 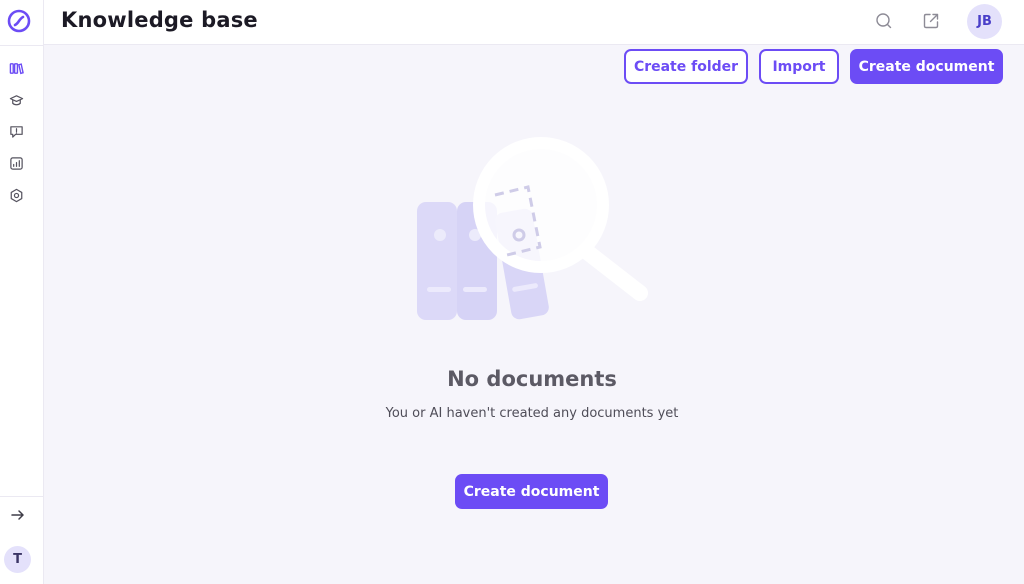 I want to click on chart-icon, so click(x=16, y=165).